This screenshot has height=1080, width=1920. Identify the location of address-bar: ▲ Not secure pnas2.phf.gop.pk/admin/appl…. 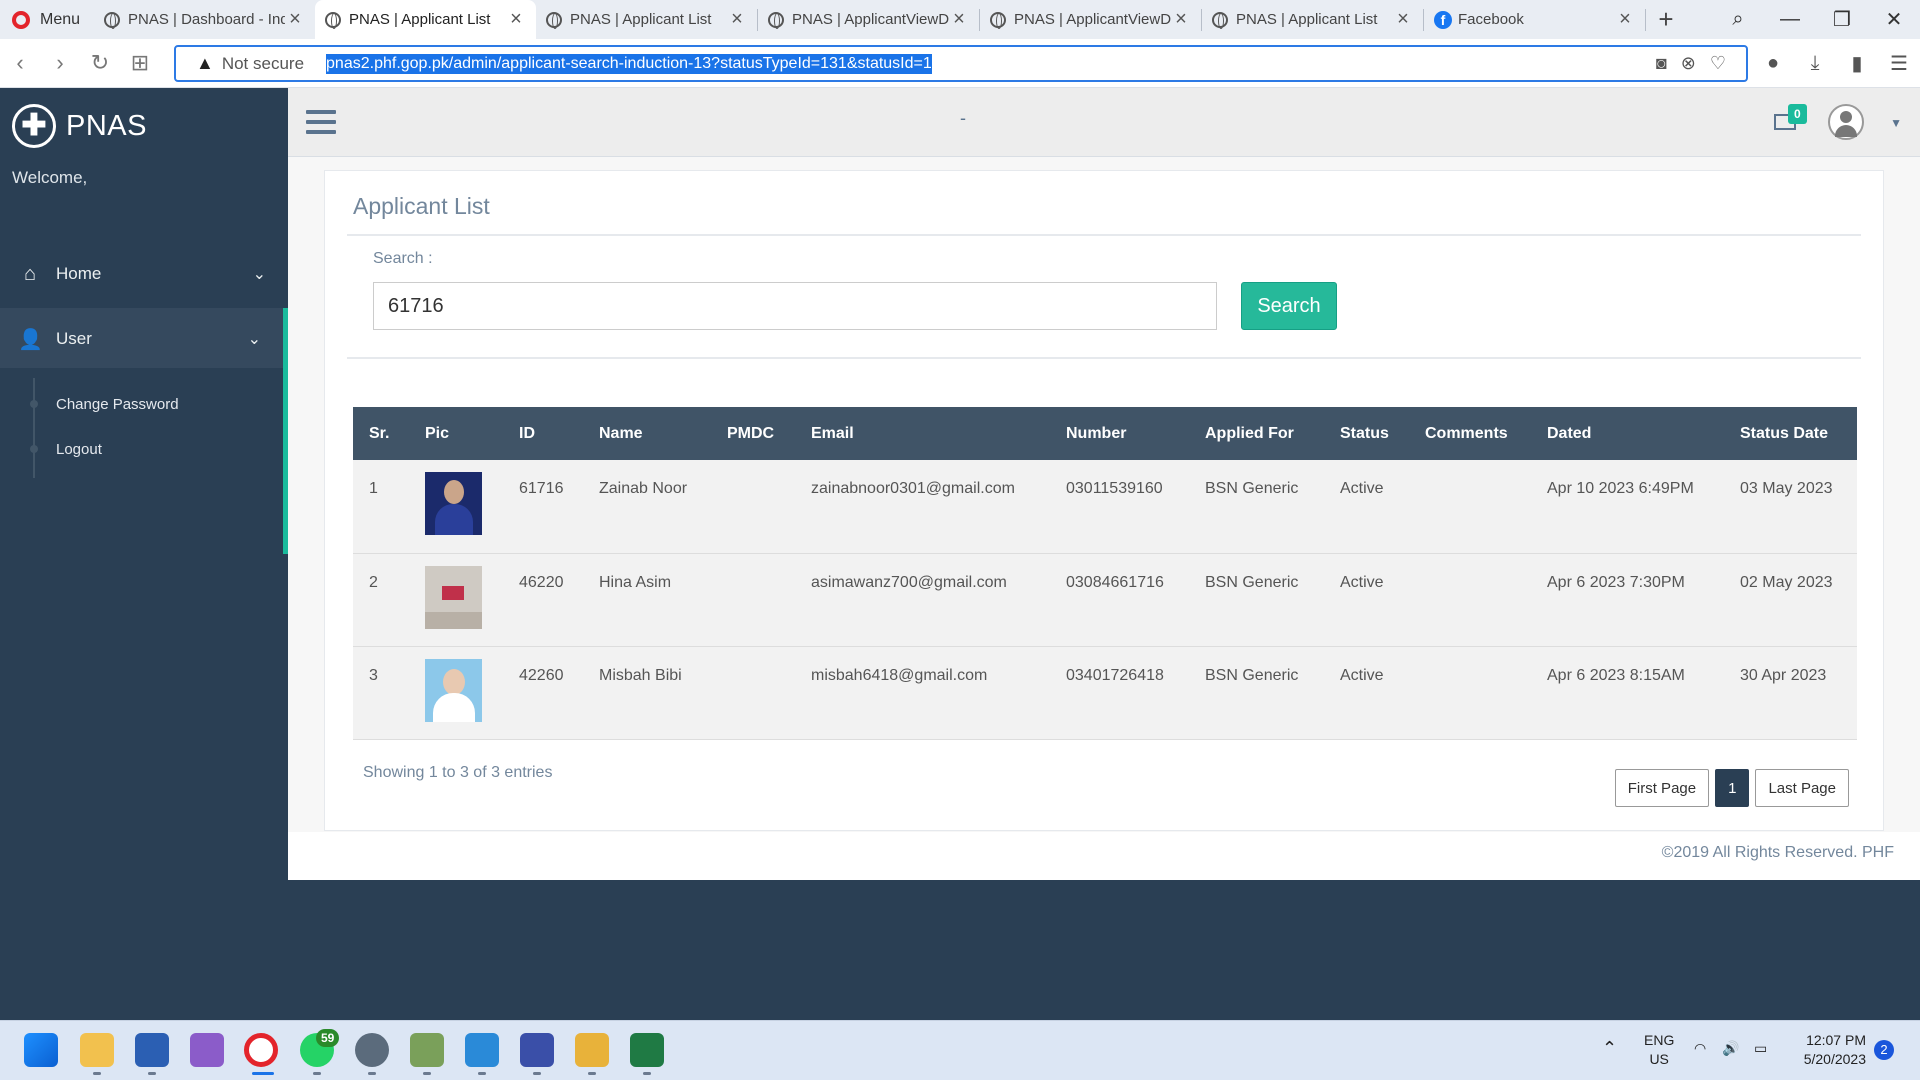
(961, 63).